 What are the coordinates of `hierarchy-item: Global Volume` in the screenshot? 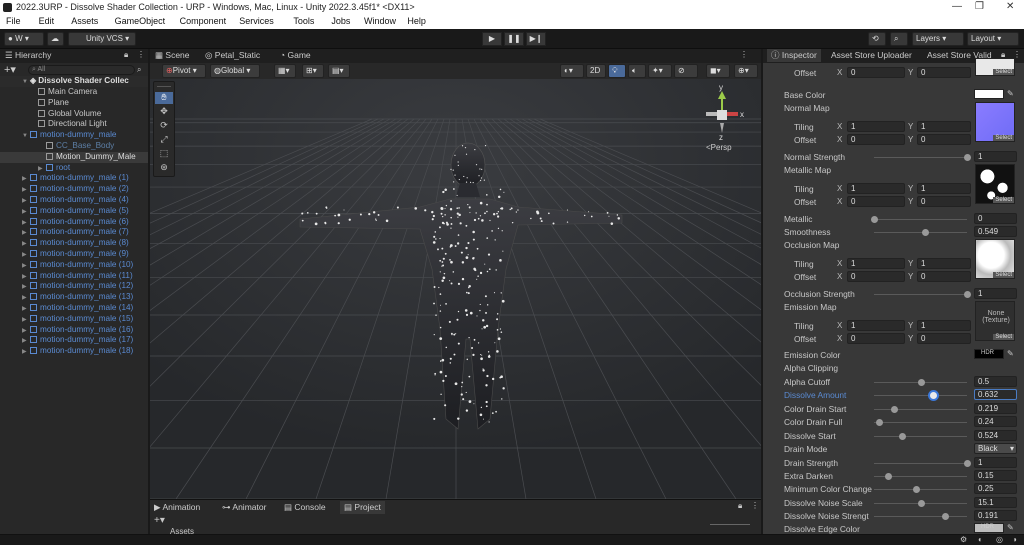 It's located at (74, 114).